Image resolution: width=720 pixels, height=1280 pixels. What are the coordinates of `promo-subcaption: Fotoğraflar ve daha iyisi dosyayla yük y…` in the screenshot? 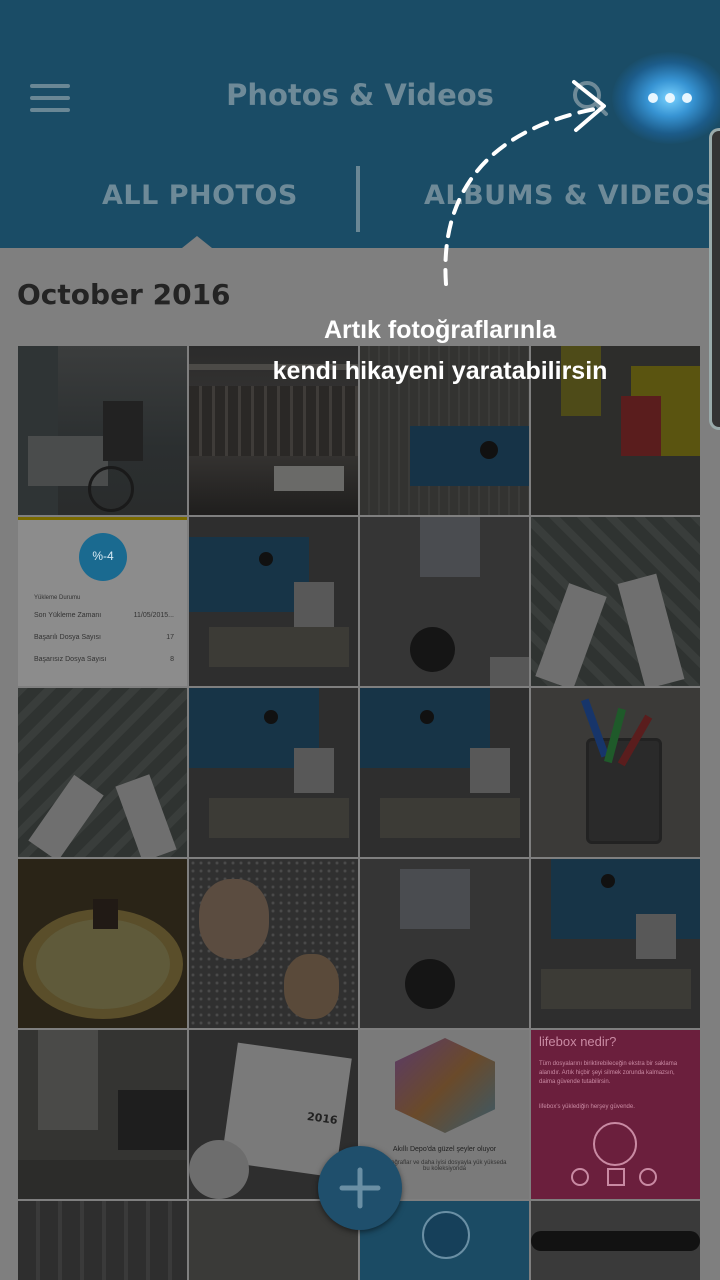 It's located at (444, 1166).